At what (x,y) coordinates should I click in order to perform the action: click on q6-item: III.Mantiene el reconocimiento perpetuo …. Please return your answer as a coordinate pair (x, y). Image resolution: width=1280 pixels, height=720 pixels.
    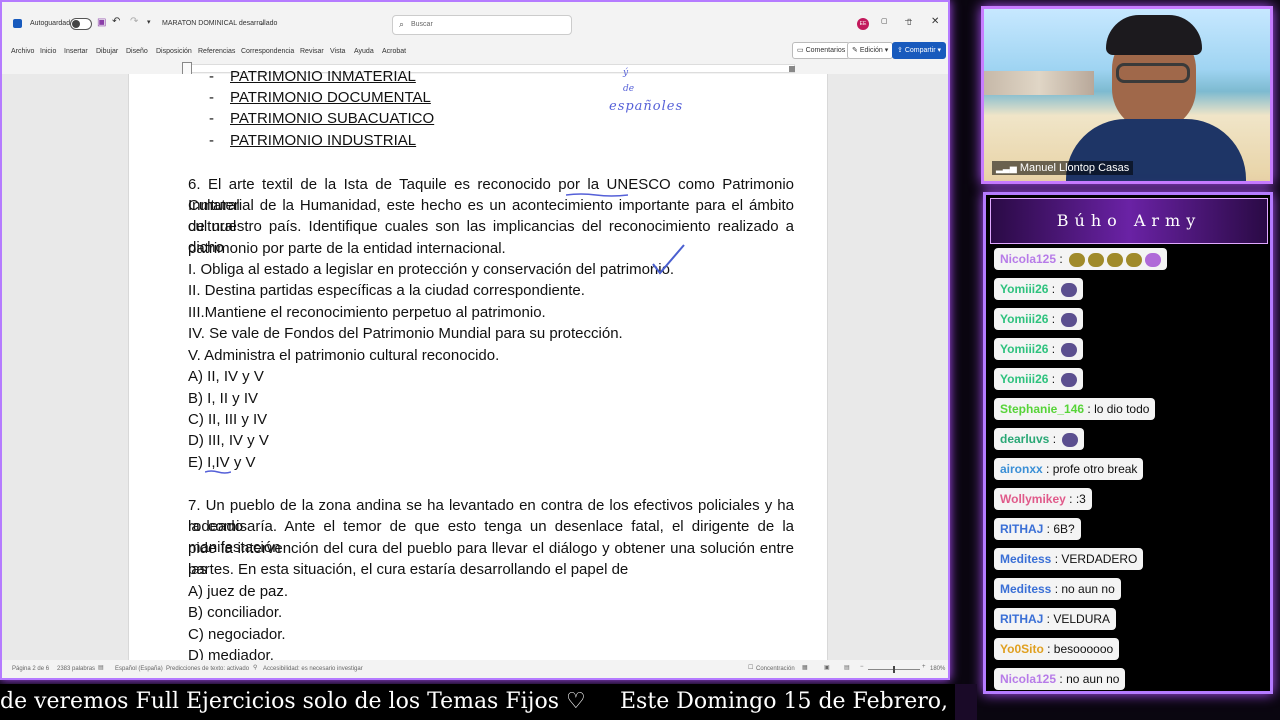
    Looking at the image, I should click on (367, 312).